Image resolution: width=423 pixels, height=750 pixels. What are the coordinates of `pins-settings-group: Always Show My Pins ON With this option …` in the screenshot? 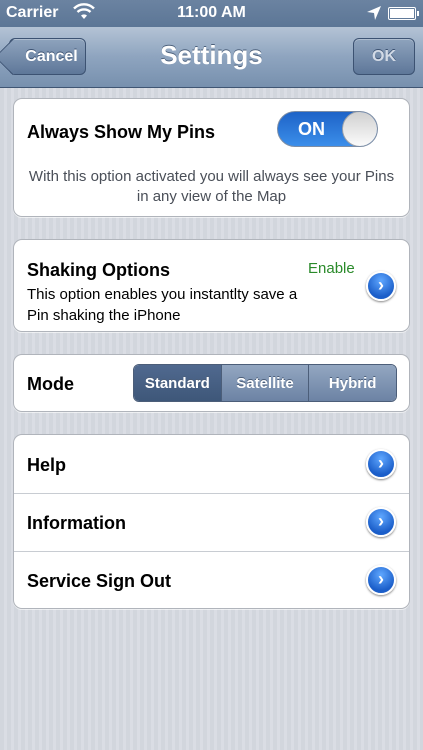 It's located at (211, 157).